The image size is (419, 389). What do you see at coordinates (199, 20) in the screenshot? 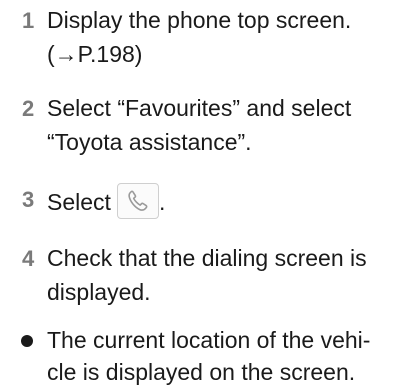
I see `step-1-text-line-1: Display the phone top screen.` at bounding box center [199, 20].